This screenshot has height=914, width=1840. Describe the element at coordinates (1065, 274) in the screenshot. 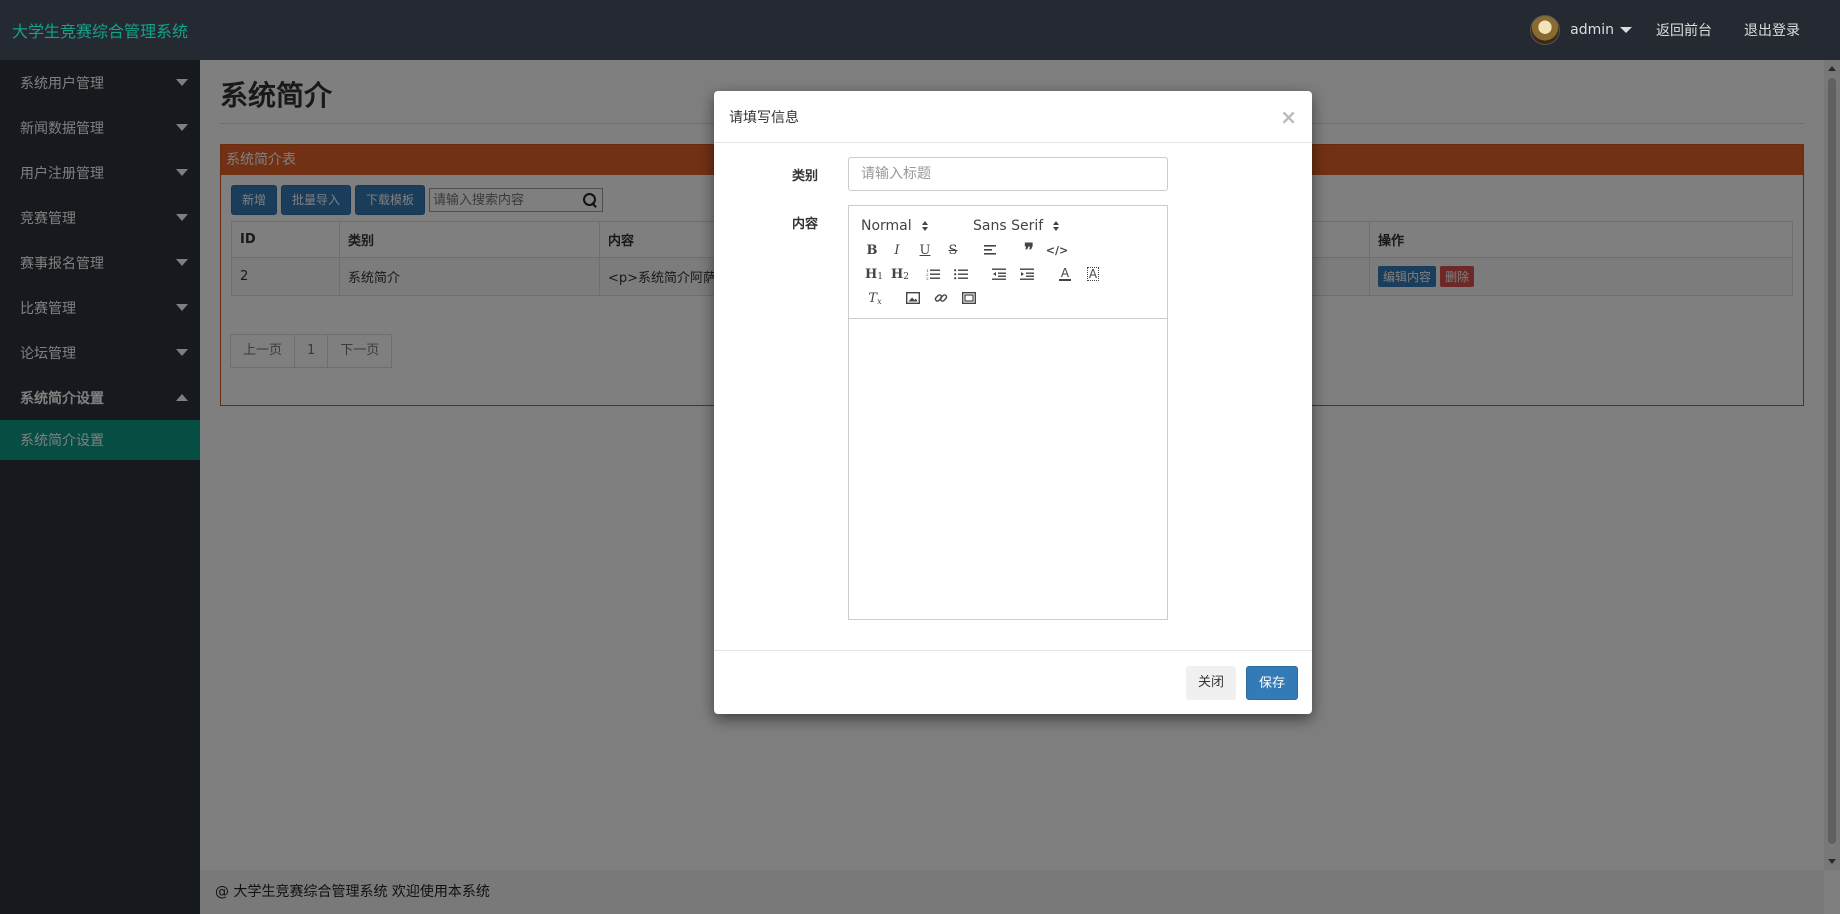

I see `font-color-icon: A` at that location.